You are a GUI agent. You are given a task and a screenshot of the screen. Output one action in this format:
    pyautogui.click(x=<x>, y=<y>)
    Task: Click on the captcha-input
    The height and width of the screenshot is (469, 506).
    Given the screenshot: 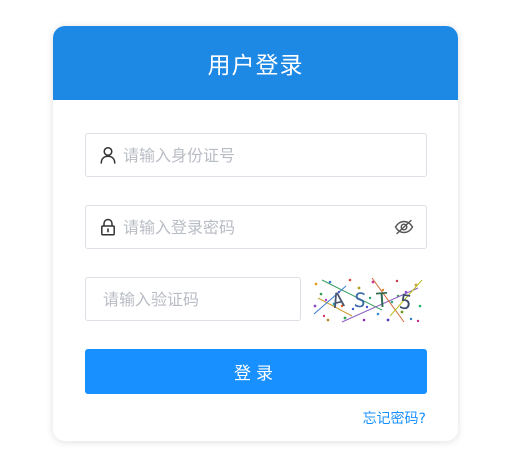 What is the action you would take?
    pyautogui.click(x=194, y=299)
    